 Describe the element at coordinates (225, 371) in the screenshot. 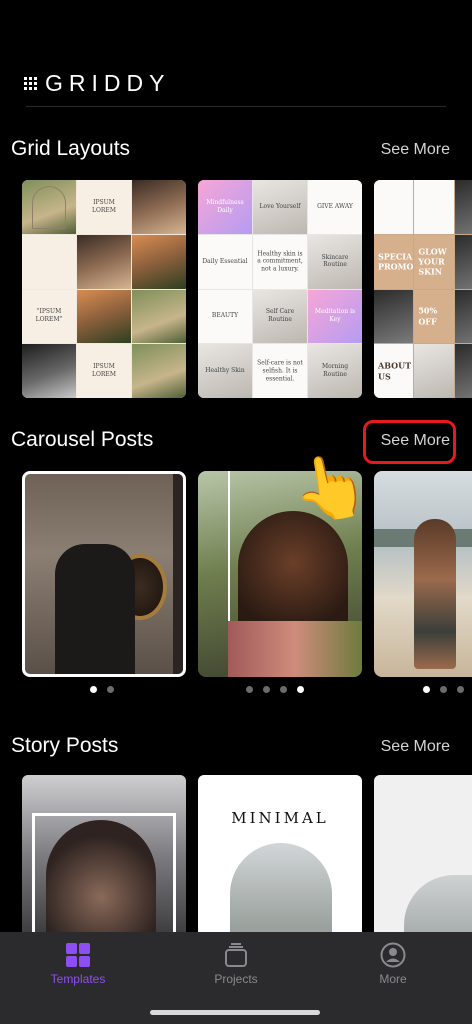

I see `template-tile: Healthy Skin` at that location.